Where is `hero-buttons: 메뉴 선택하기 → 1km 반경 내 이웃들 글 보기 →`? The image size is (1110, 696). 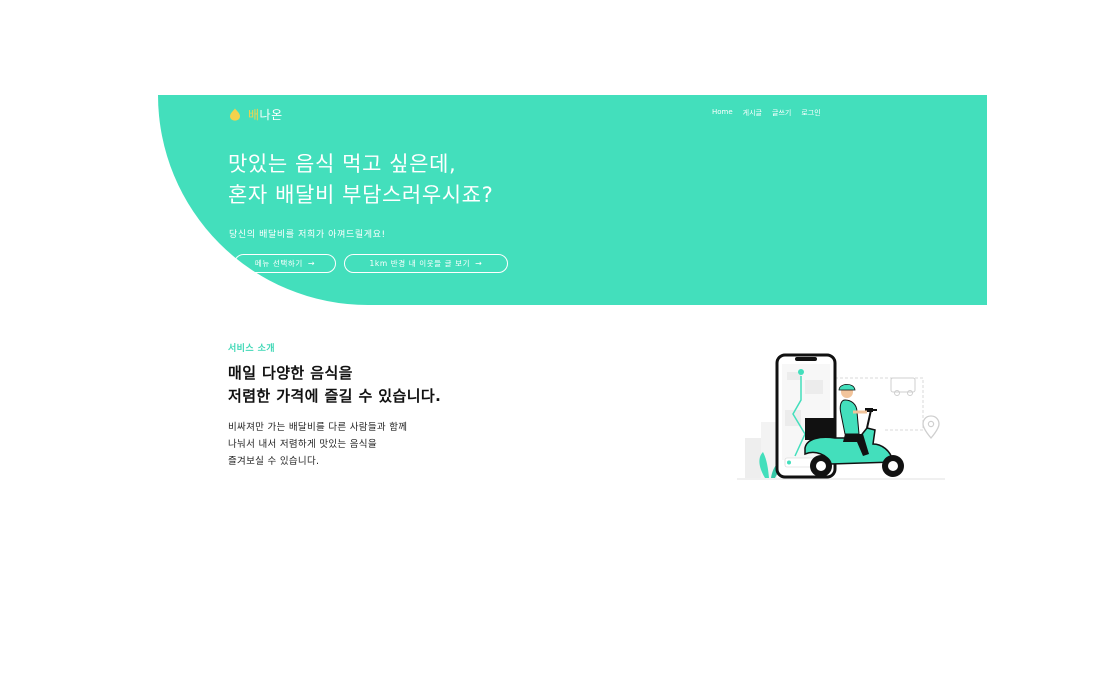
hero-buttons: 메뉴 선택하기 → 1km 반경 내 이웃들 글 보기 → is located at coordinates (371, 263).